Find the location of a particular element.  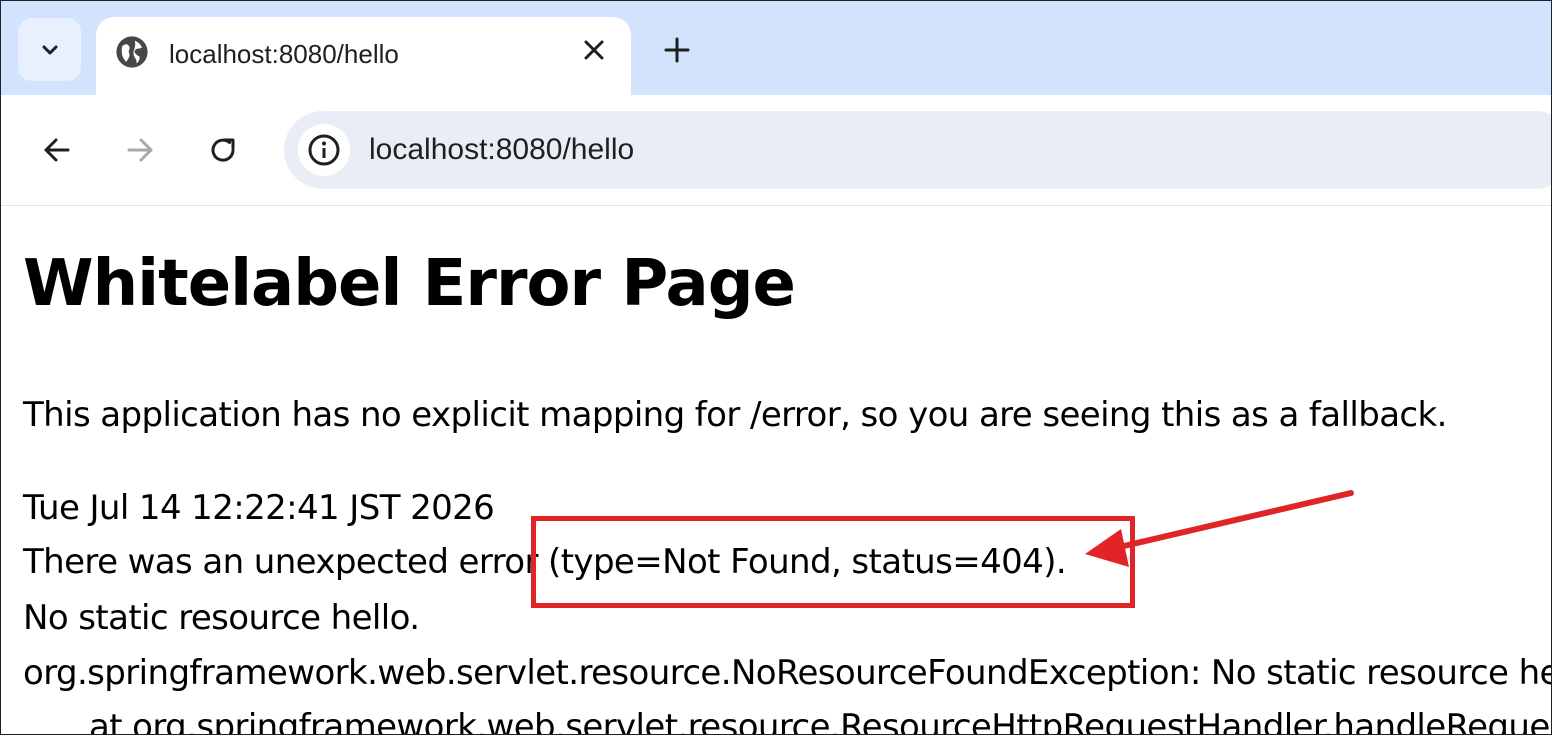

error-detail: No static resource hello. is located at coordinates (221, 618).